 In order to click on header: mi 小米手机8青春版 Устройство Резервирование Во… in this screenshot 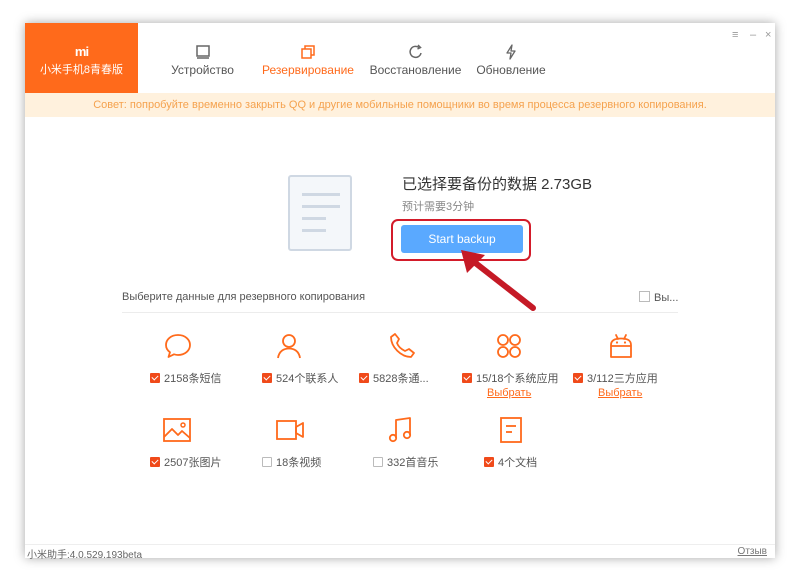, I will do `click(400, 58)`.